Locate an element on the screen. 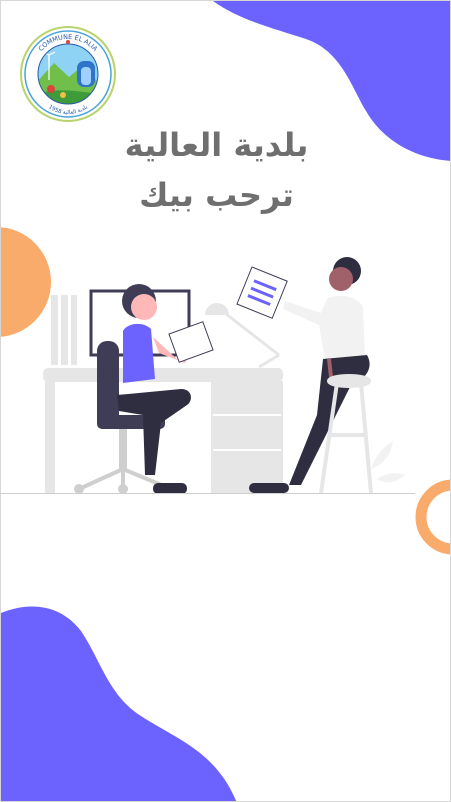  decorative-blob-bottom-left is located at coordinates (119, 703).